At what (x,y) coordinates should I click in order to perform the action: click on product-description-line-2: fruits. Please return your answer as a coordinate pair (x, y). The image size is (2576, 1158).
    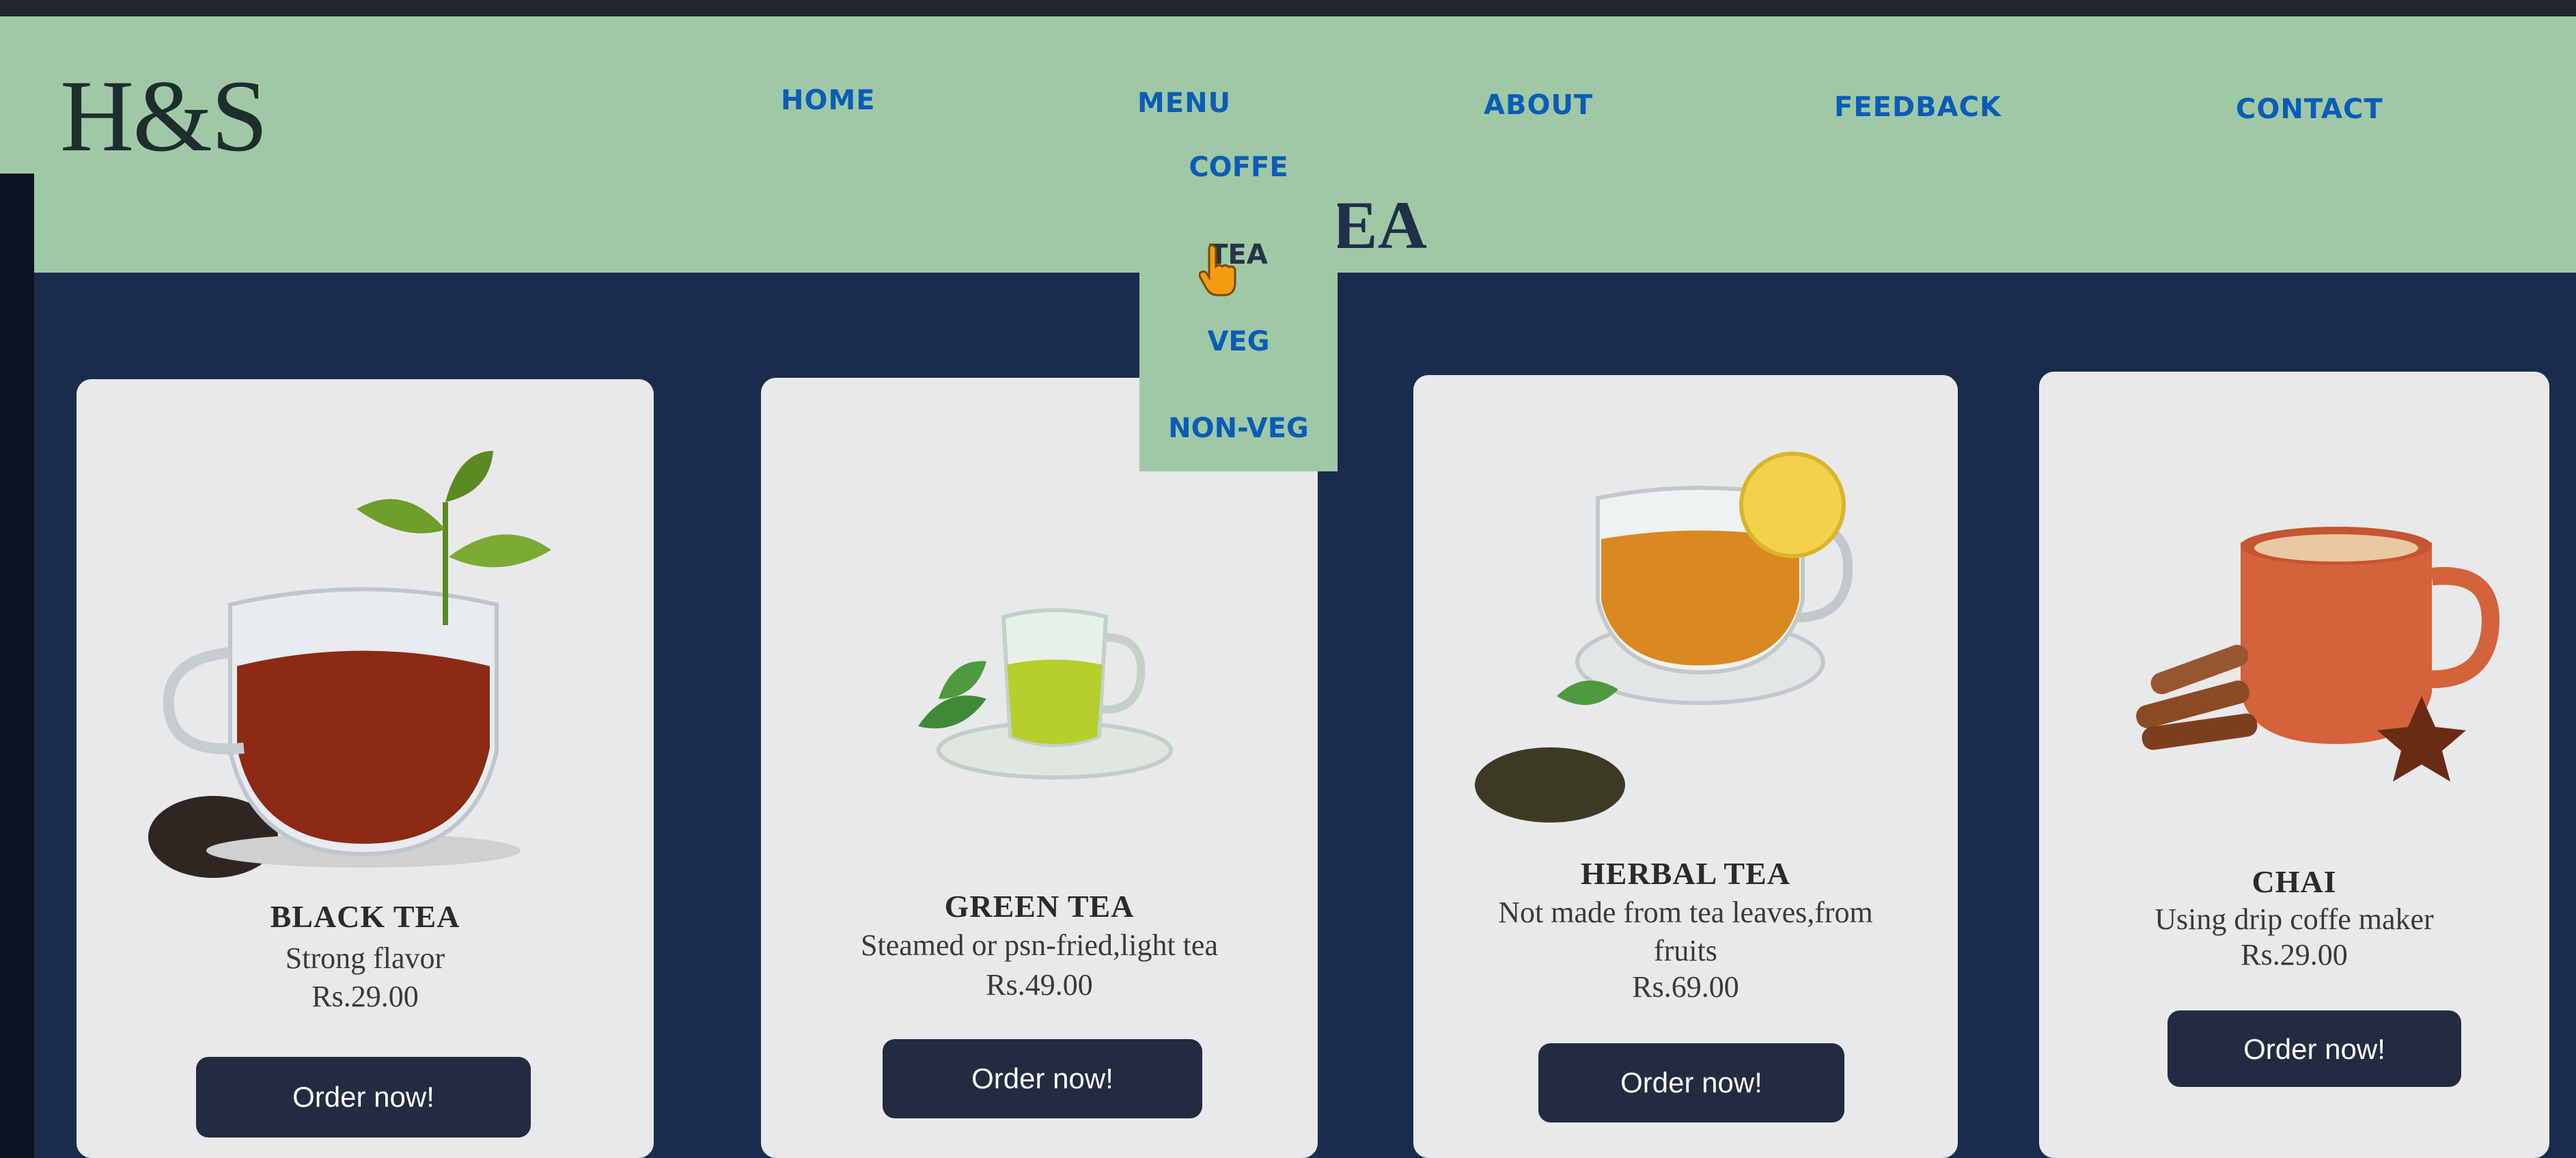
    Looking at the image, I should click on (1685, 950).